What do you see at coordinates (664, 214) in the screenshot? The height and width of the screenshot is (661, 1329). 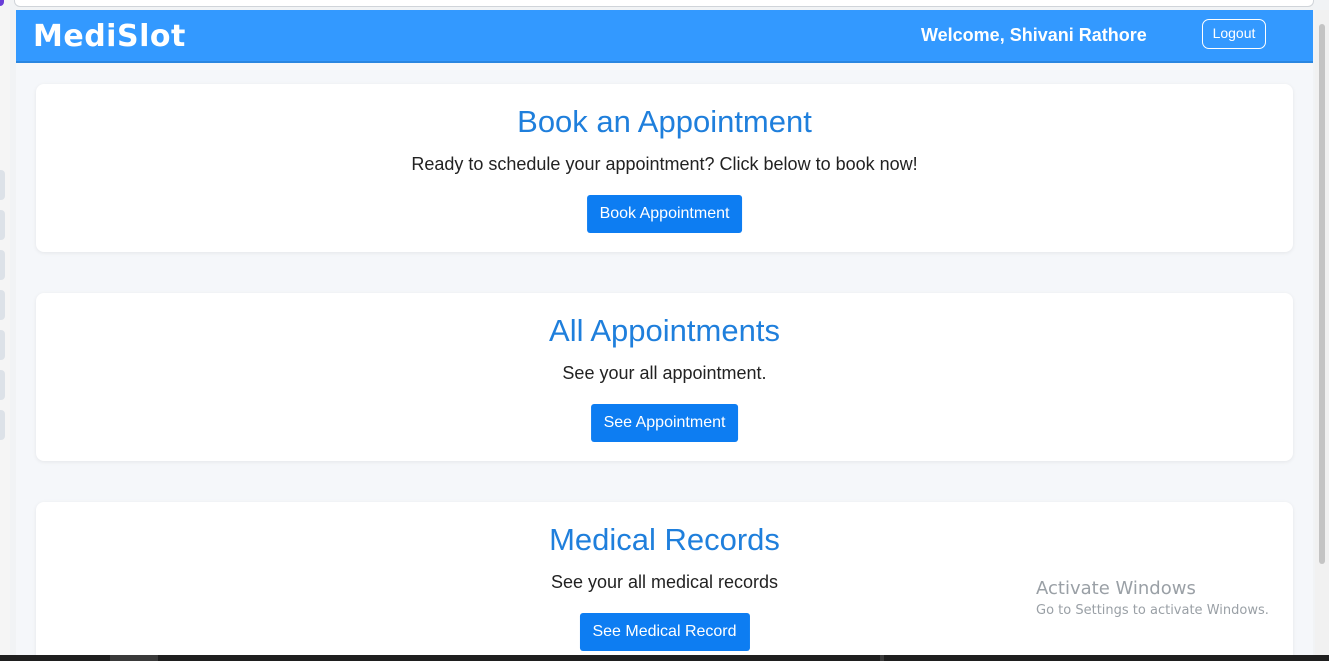 I see `book-appointment-button: Book Appointment` at bounding box center [664, 214].